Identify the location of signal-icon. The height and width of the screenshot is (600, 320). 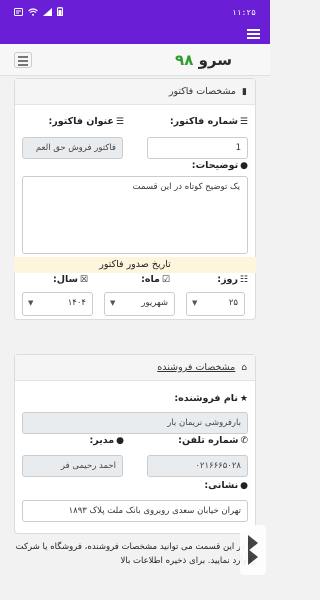
(47, 12).